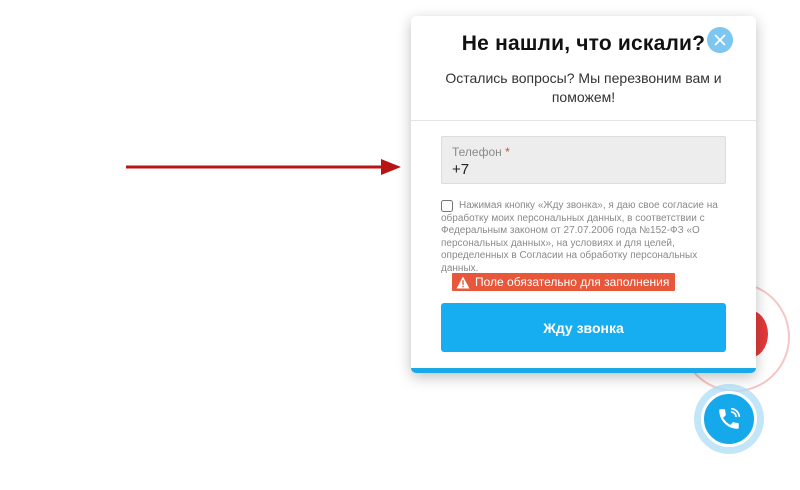 This screenshot has height=490, width=800. Describe the element at coordinates (583, 370) in the screenshot. I see `modal-bottom-bar` at that location.